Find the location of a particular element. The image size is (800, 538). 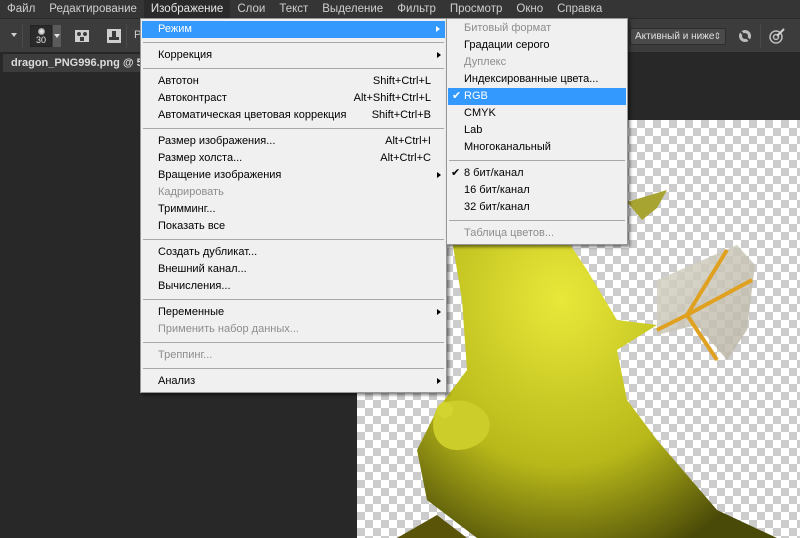

menu-item-reveal-all: Показать все is located at coordinates (293, 226).